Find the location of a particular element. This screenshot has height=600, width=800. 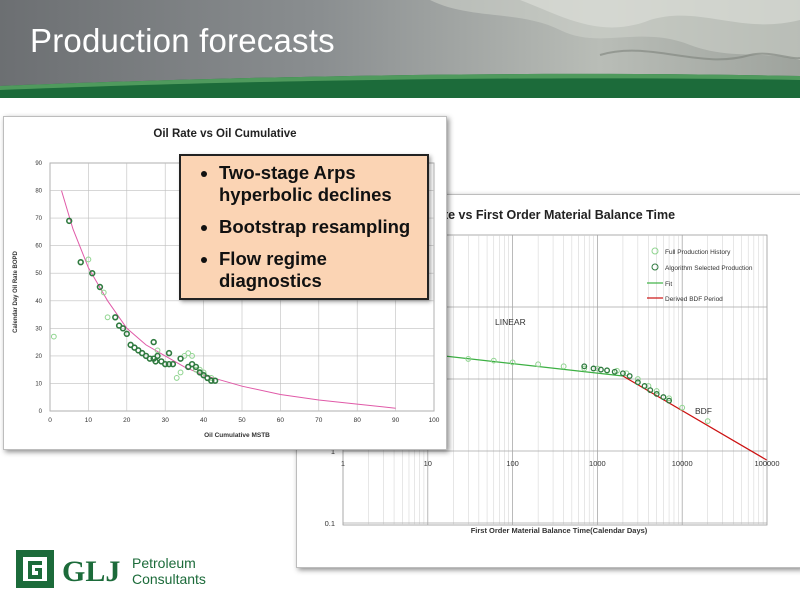

chart1-y-tick-label: 80 is located at coordinates (38, 192).